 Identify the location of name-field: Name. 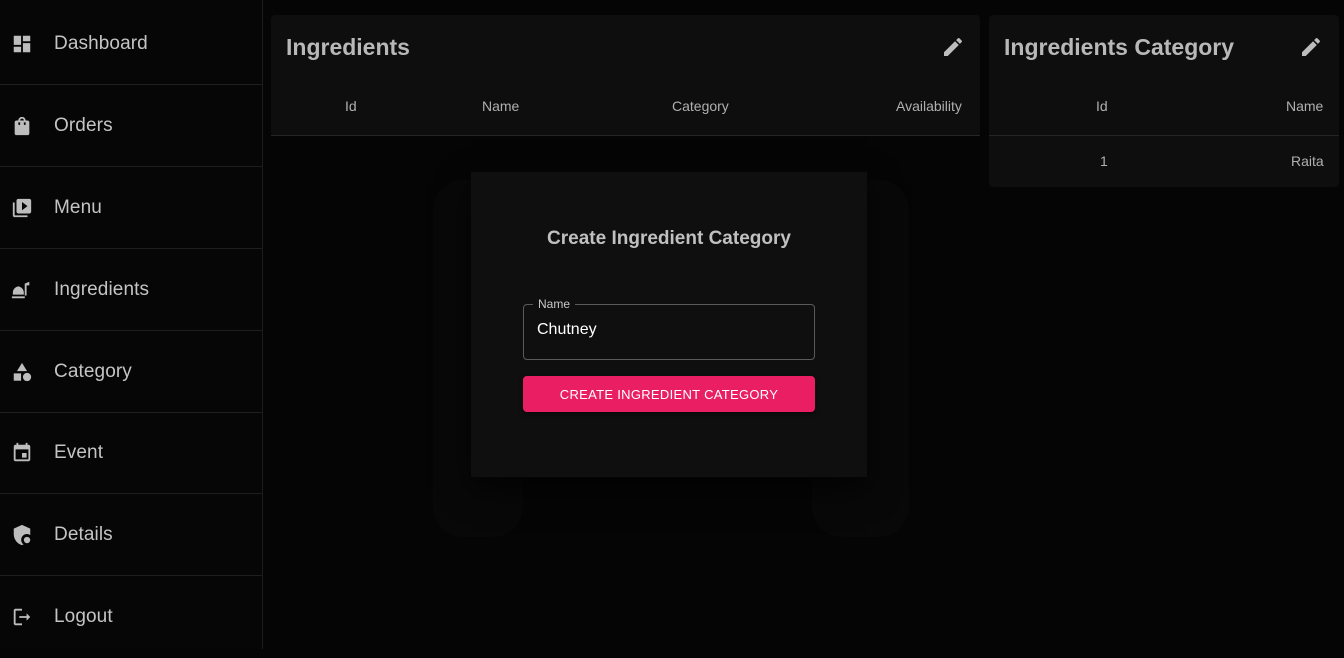
(669, 328).